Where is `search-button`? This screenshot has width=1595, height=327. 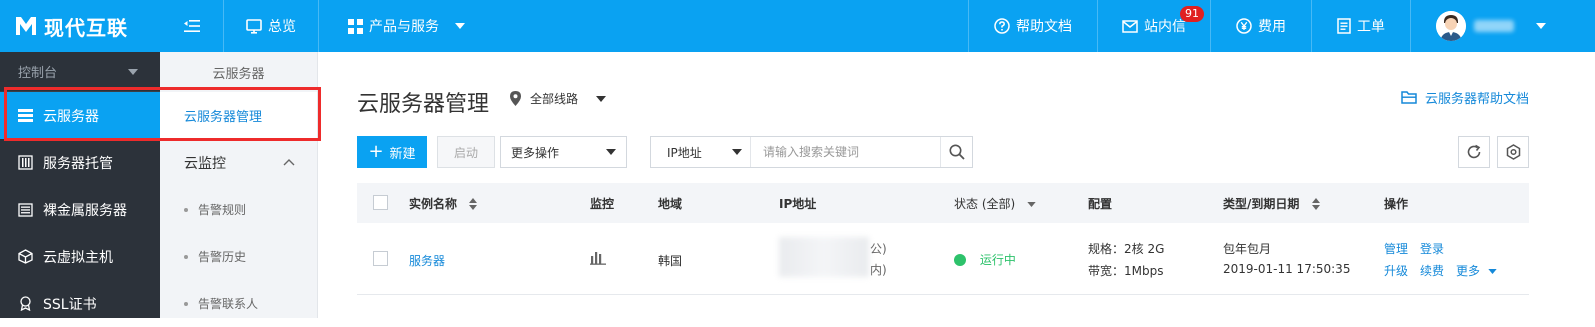
search-button is located at coordinates (956, 152).